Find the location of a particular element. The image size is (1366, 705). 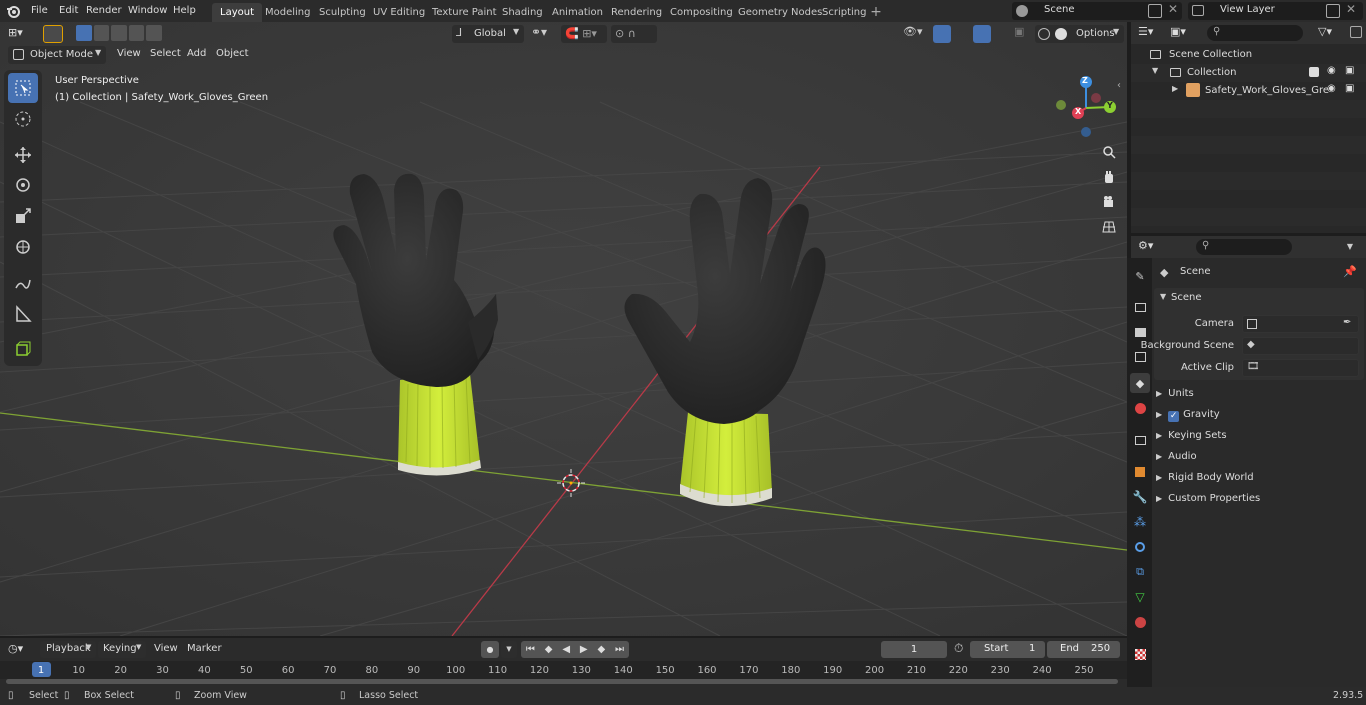

expand-arrow-icon: ▼ is located at coordinates (1155, 70).